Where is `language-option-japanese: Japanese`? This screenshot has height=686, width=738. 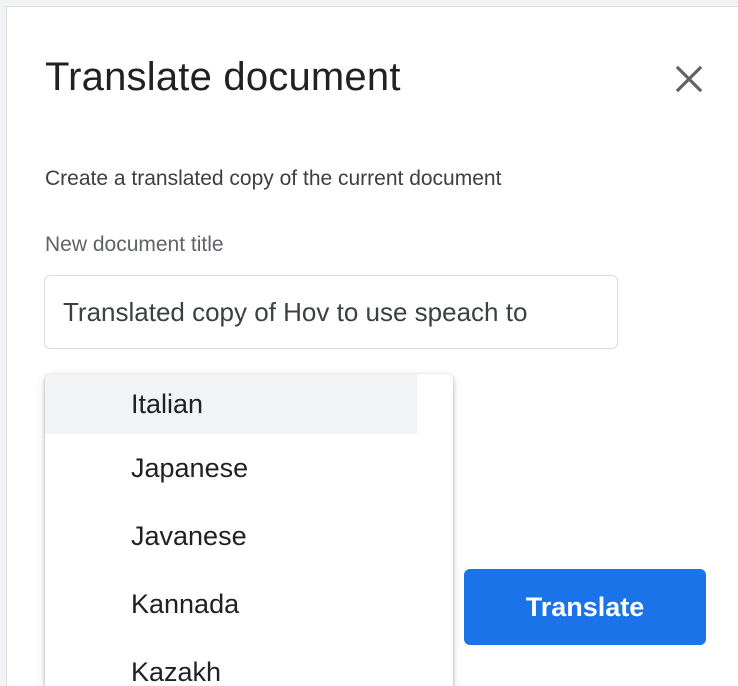 language-option-japanese: Japanese is located at coordinates (249, 468).